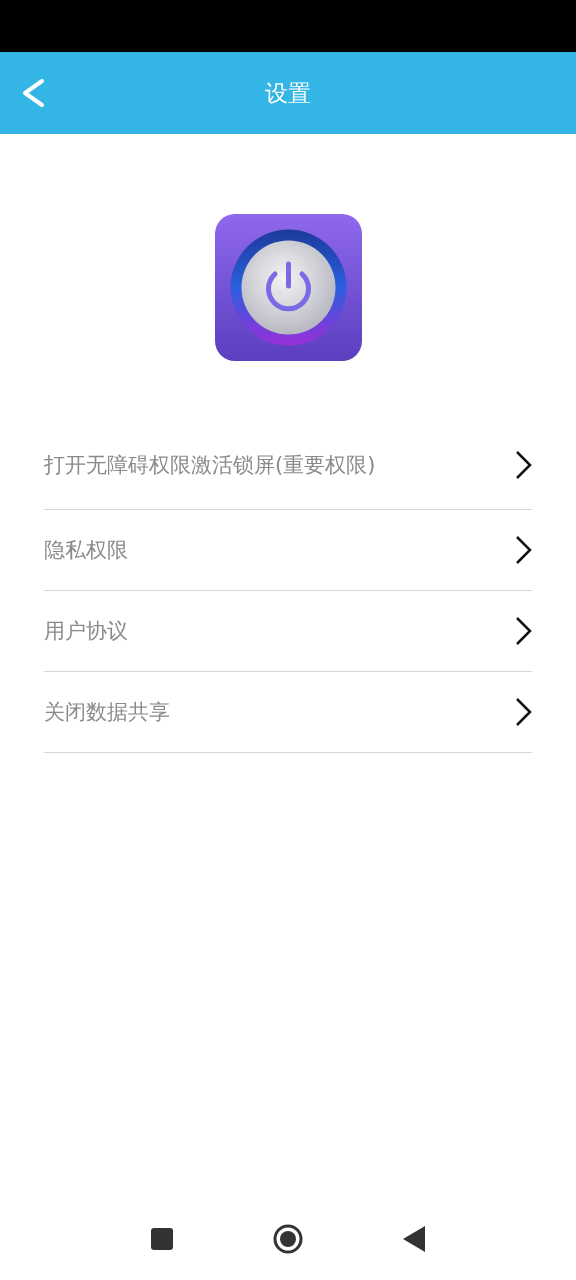 The width and height of the screenshot is (576, 1280). Describe the element at coordinates (210, 465) in the screenshot. I see `menu-label: 打开无障碍权限激活锁屏(重要权限)` at that location.